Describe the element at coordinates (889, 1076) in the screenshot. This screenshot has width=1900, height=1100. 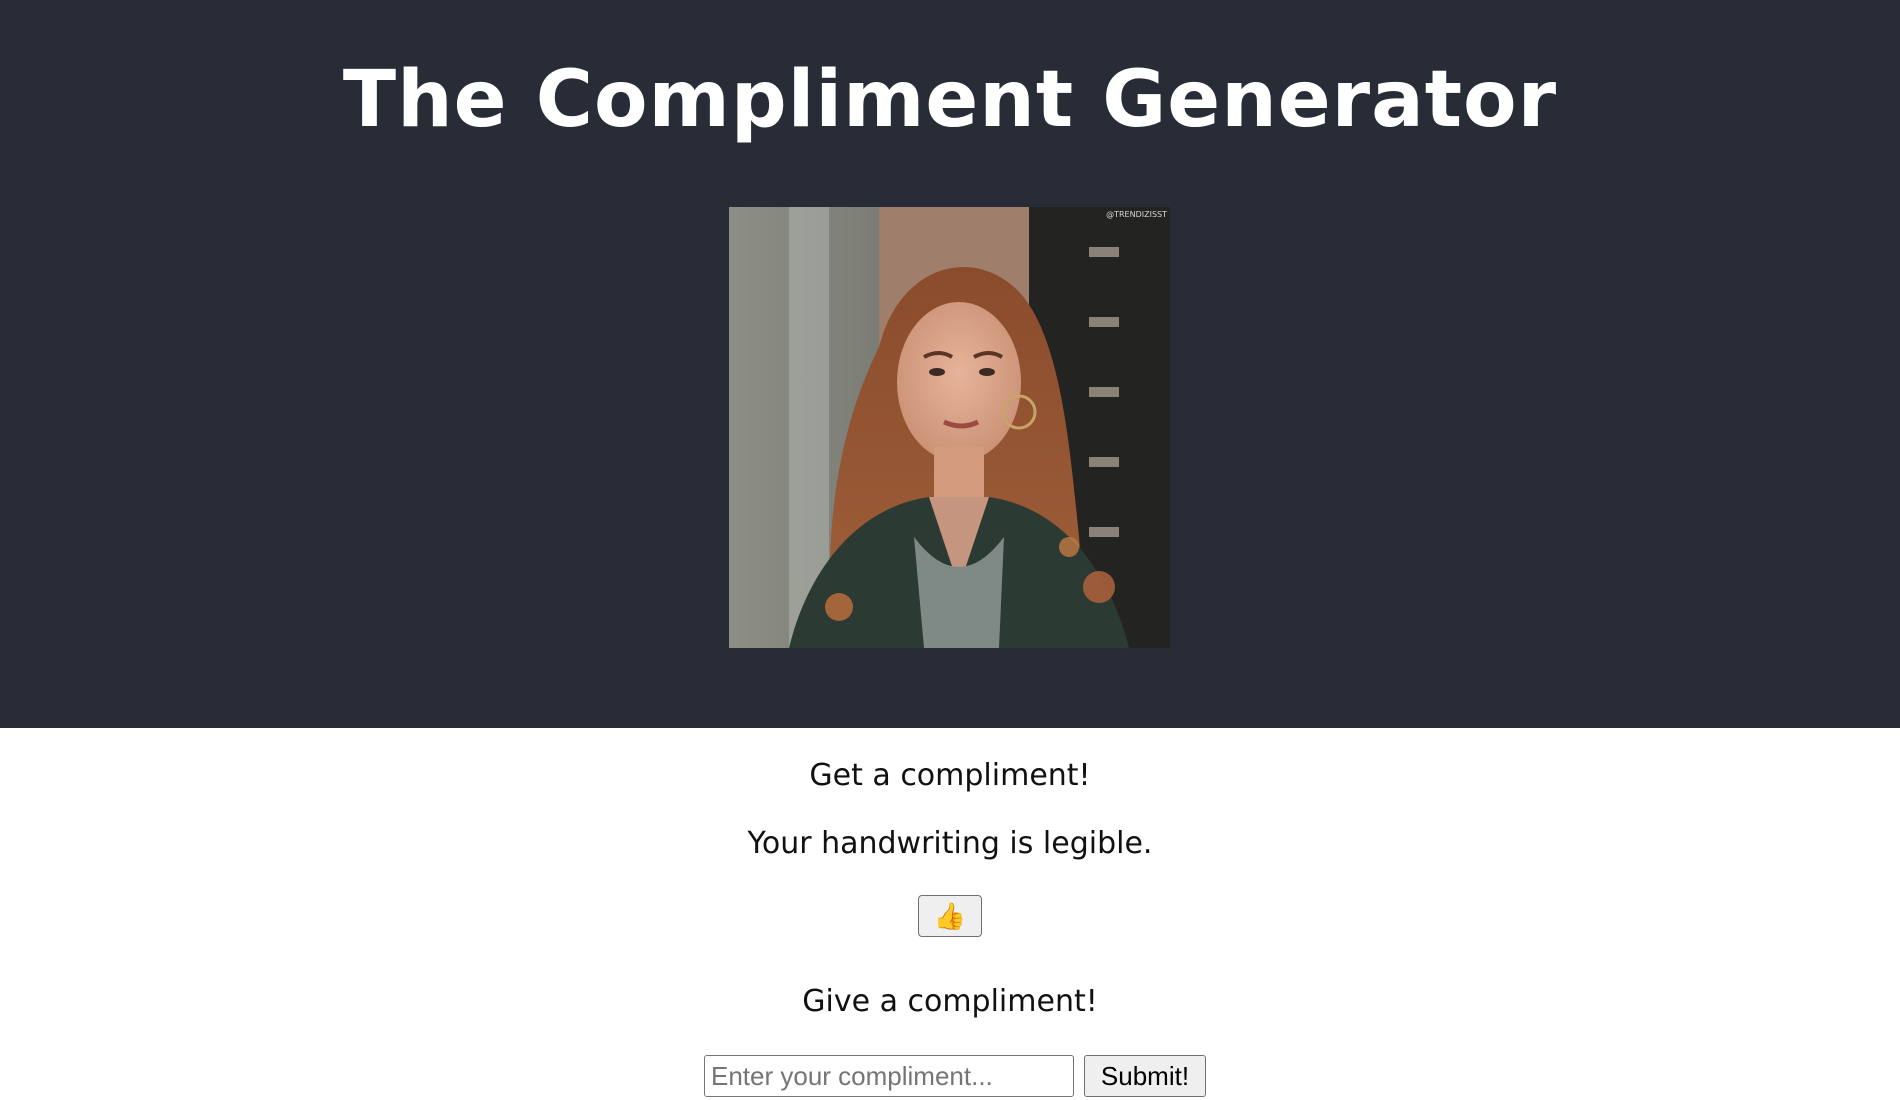
I see `compliment-input` at that location.